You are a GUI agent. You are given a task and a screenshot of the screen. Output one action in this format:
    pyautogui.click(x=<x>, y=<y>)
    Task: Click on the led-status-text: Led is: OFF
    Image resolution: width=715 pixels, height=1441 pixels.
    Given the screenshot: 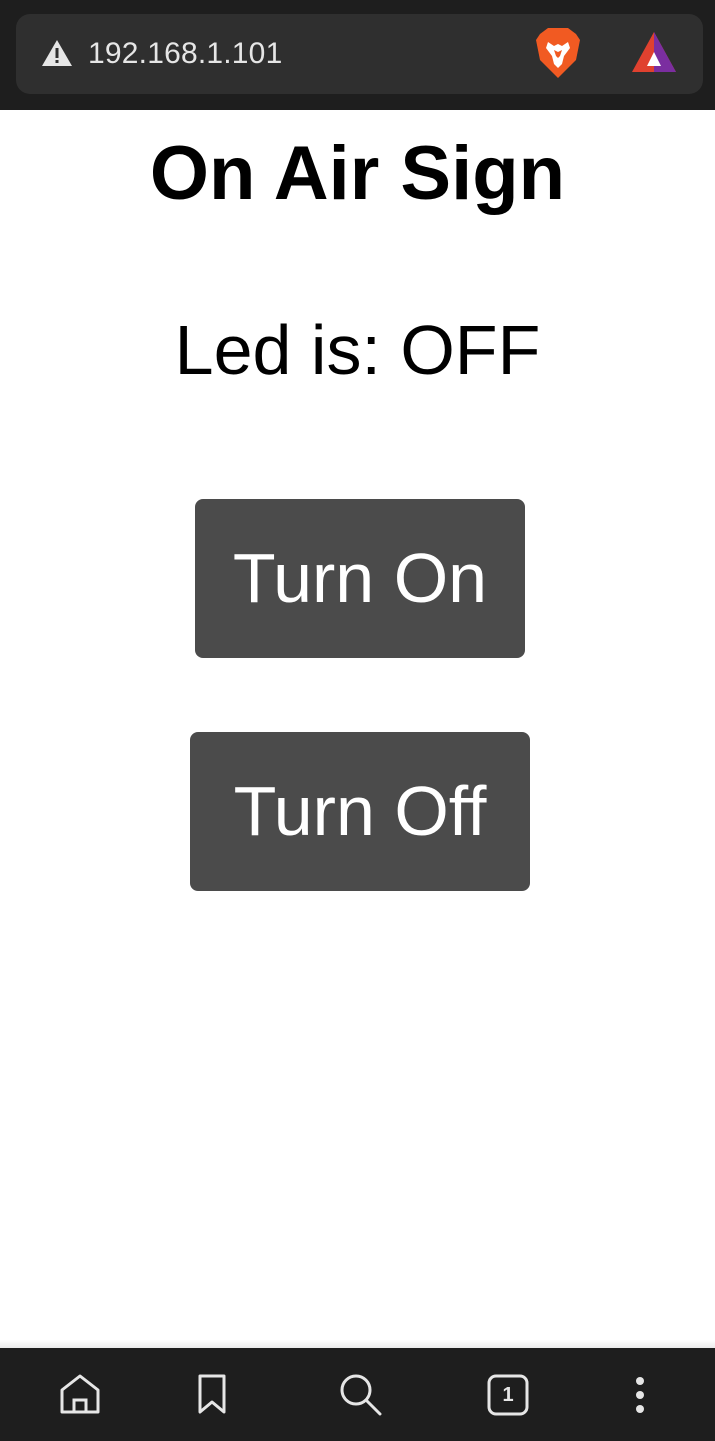 What is the action you would take?
    pyautogui.click(x=357, y=350)
    